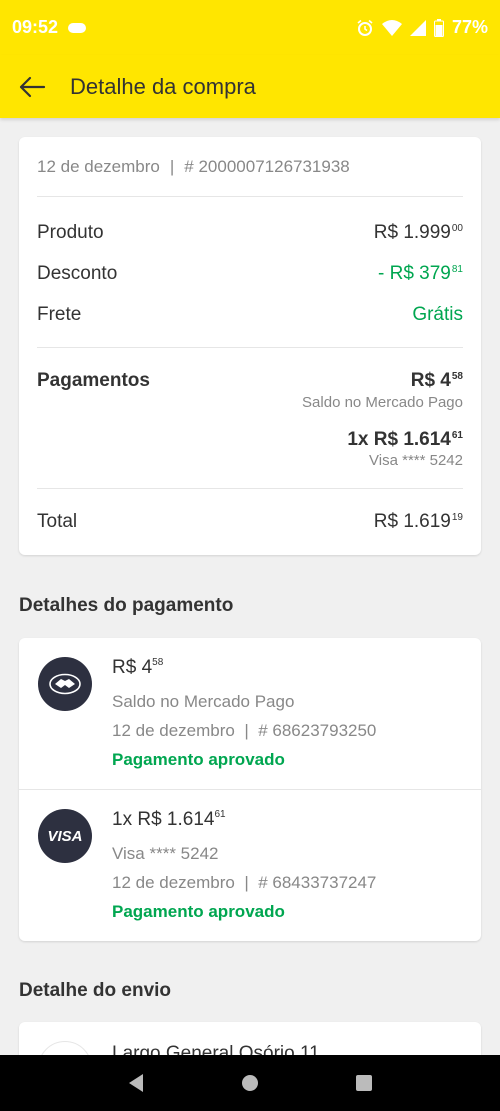  I want to click on battery-percent: 77%, so click(469, 27).